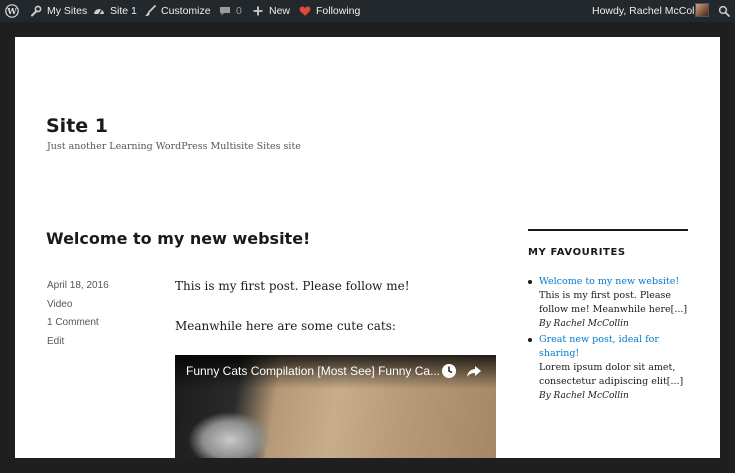 Image resolution: width=735 pixels, height=473 pixels. I want to click on favourite-link: Welcome to my new website!, so click(616, 282).